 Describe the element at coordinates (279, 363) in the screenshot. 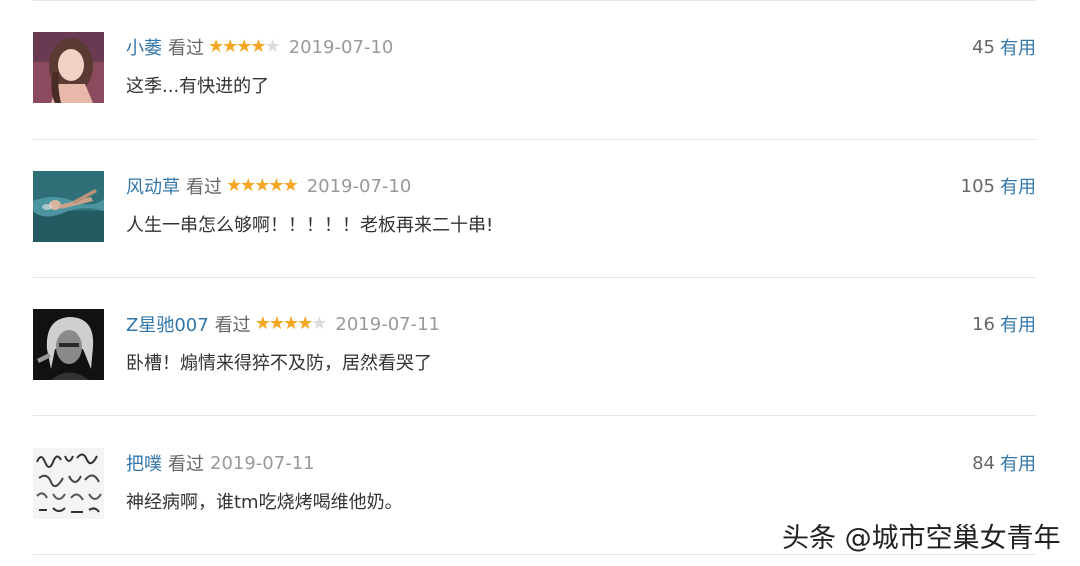

I see `comment-text: 卧槽！煽情来得猝不及防，居然看哭了` at that location.